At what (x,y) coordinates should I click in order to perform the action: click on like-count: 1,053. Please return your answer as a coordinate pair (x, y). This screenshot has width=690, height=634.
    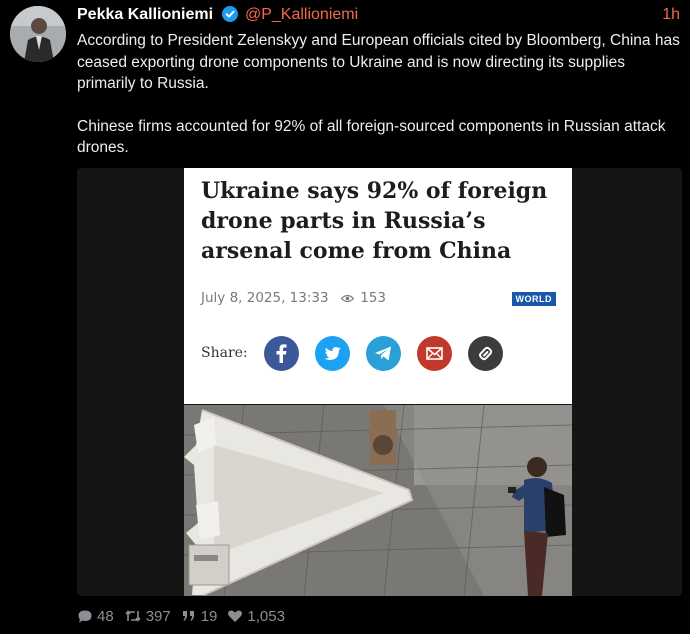
    Looking at the image, I should click on (266, 616).